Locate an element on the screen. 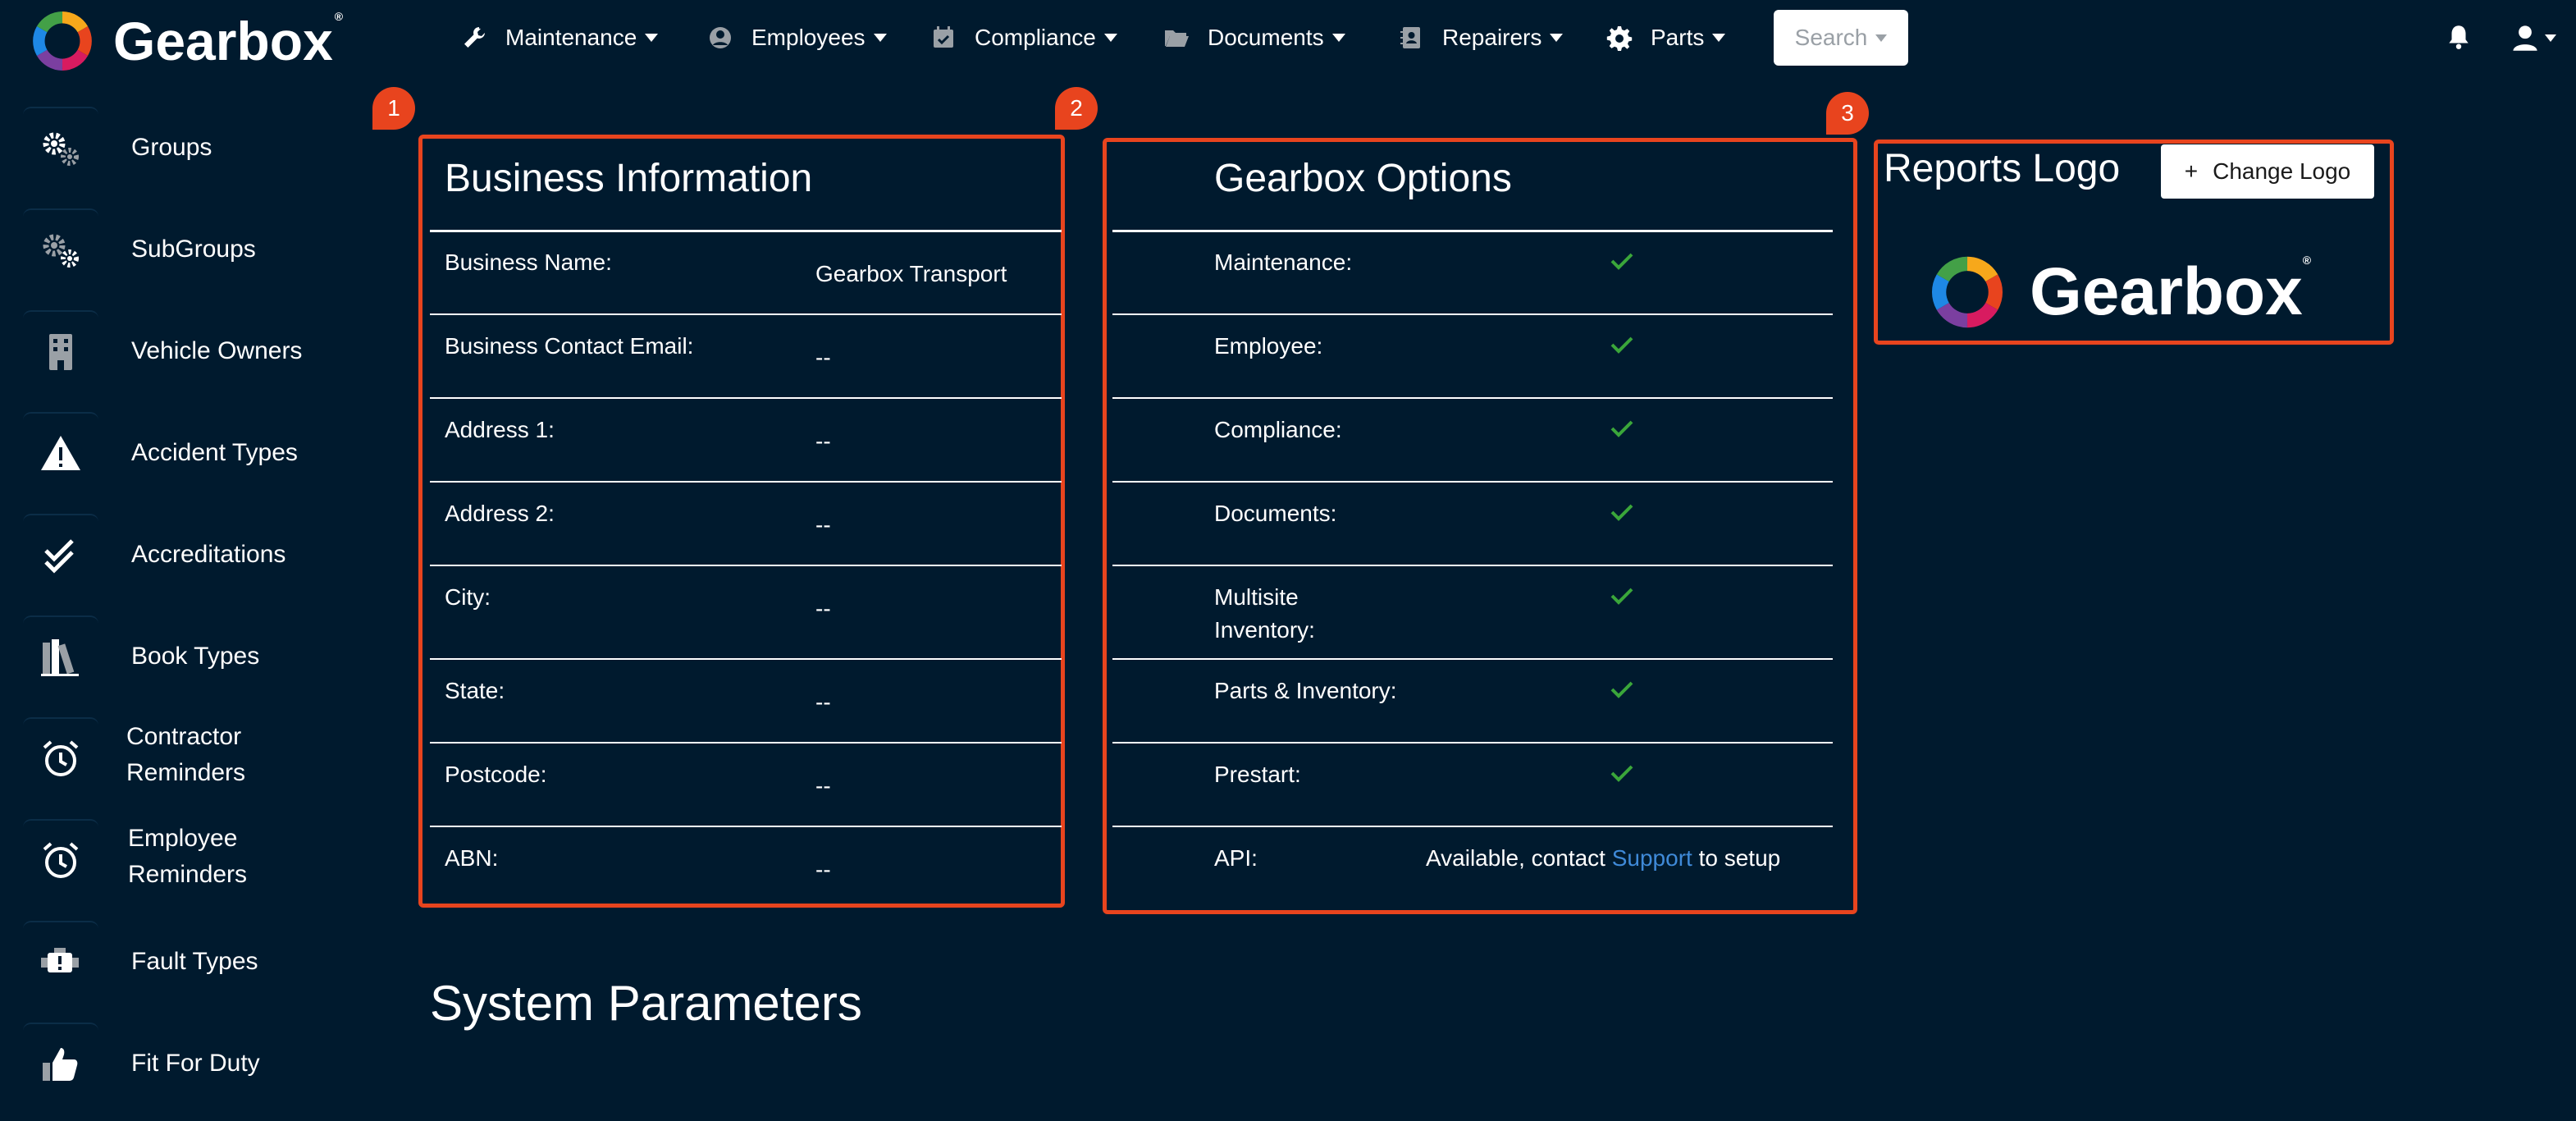  sidebar-item-book-types: Book Types is located at coordinates (181, 656).